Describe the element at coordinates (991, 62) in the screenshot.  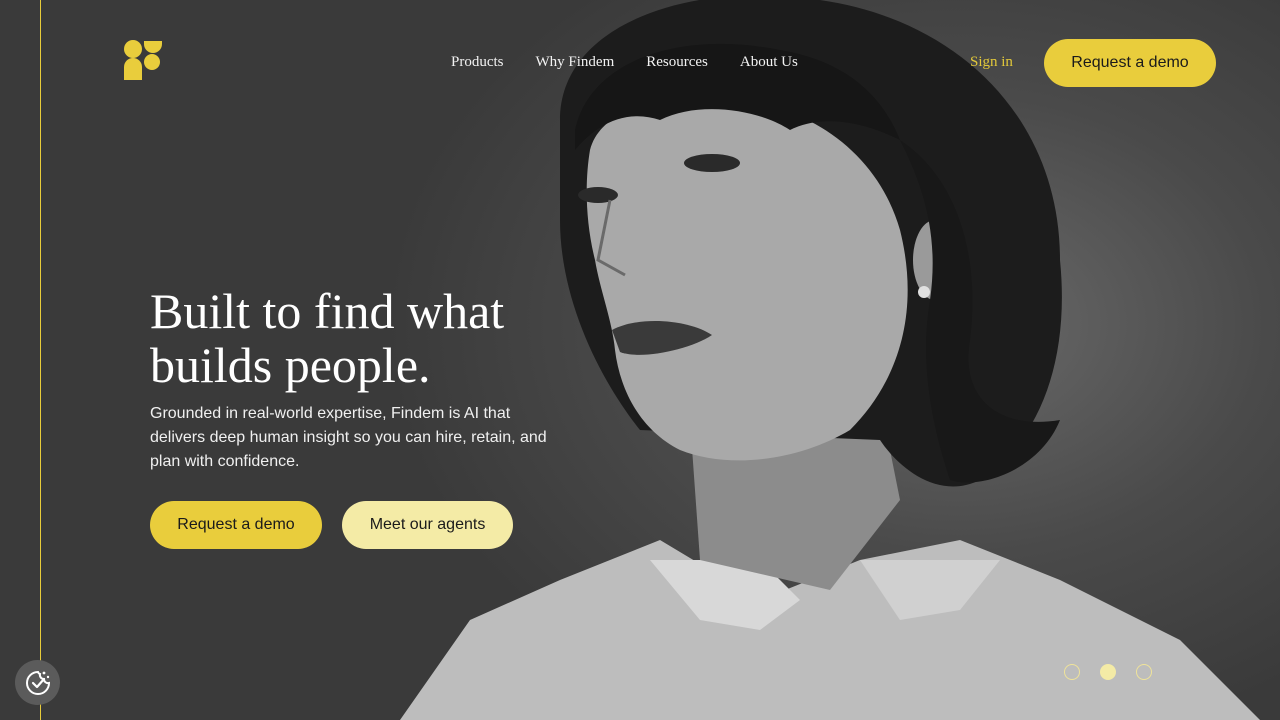
I see `sign-in-link: Sign in` at that location.